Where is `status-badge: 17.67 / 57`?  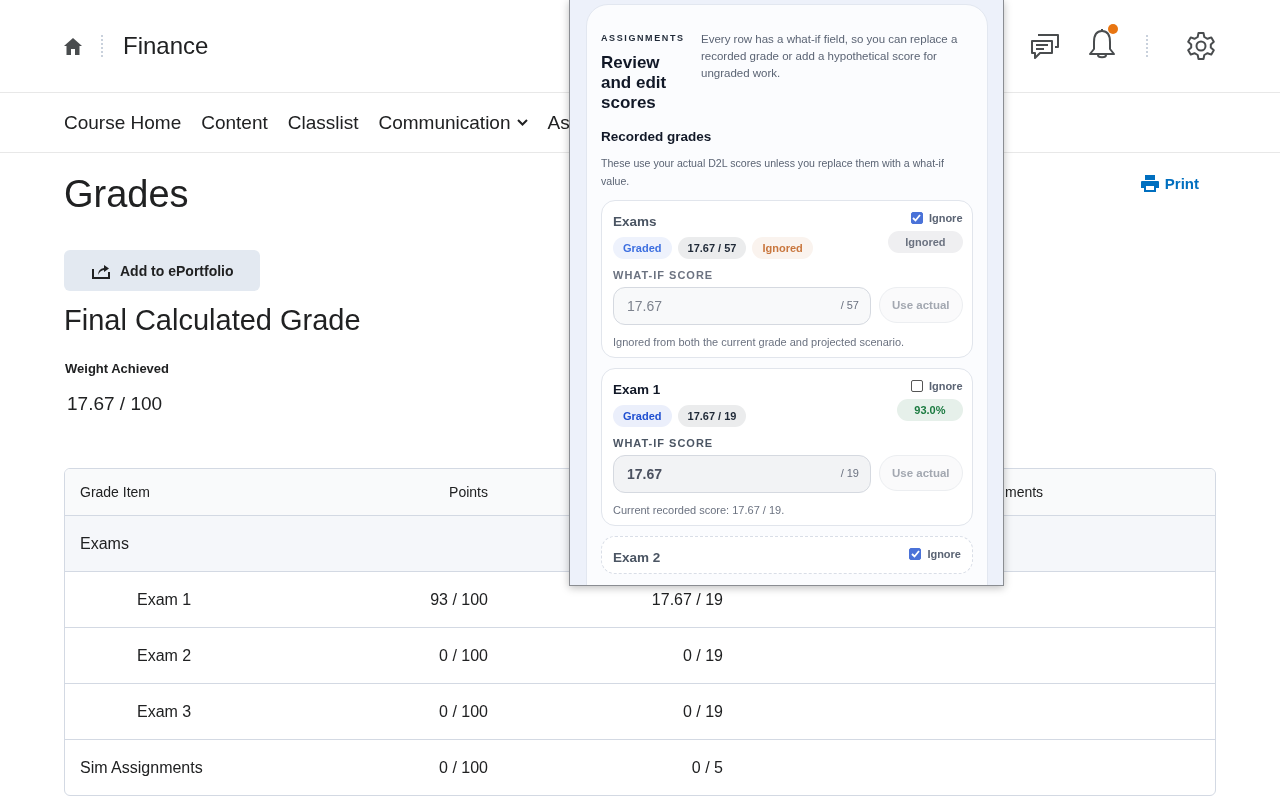
status-badge: 17.67 / 57 is located at coordinates (712, 248).